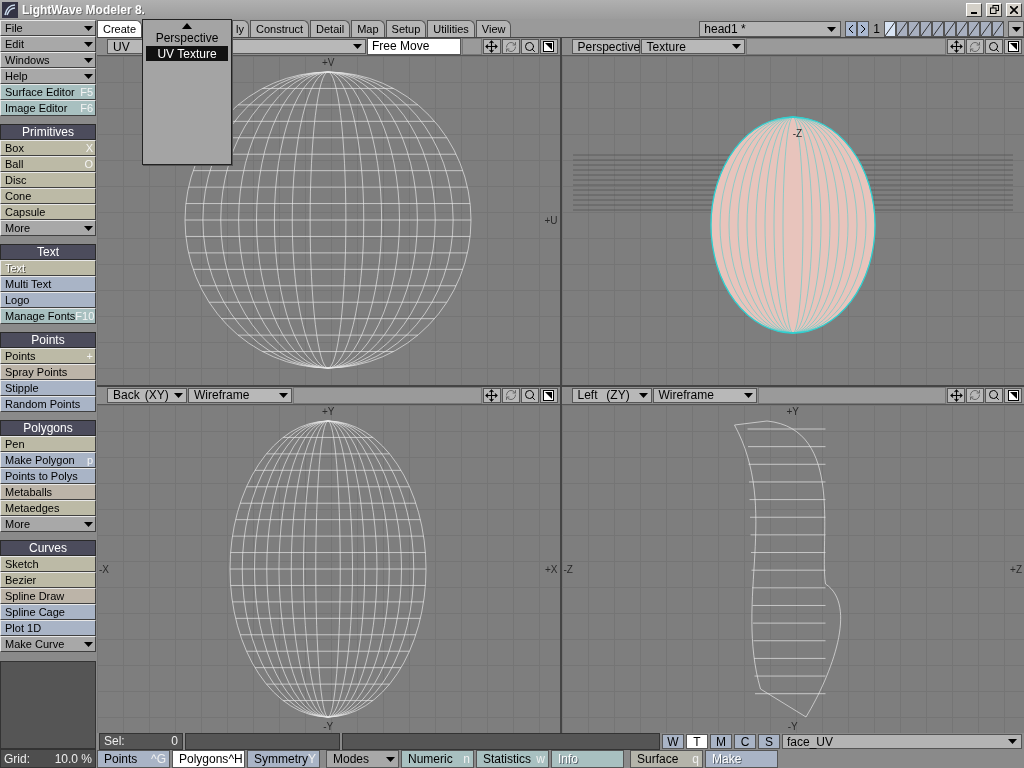 The image size is (1024, 768). I want to click on tool-button: Metaballs, so click(48, 492).